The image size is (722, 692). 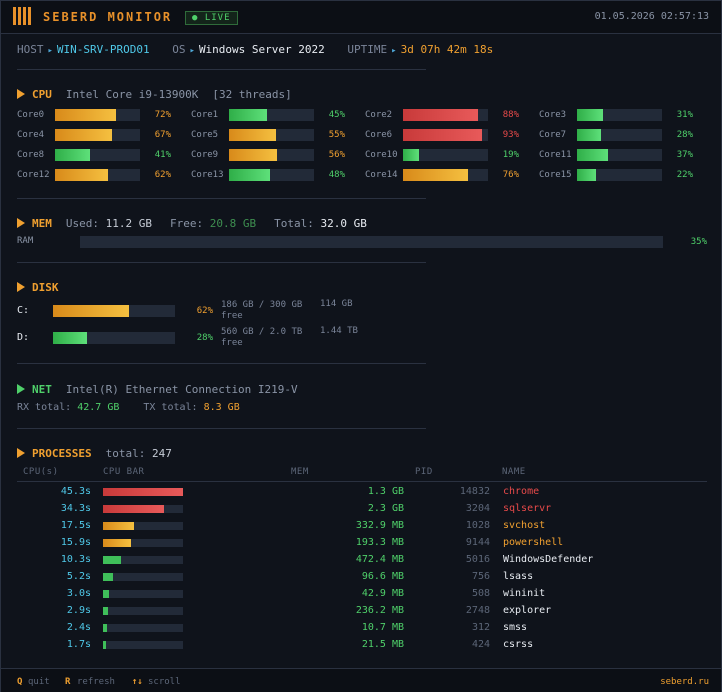 I want to click on process-name: WindowsDefender, so click(x=548, y=559).